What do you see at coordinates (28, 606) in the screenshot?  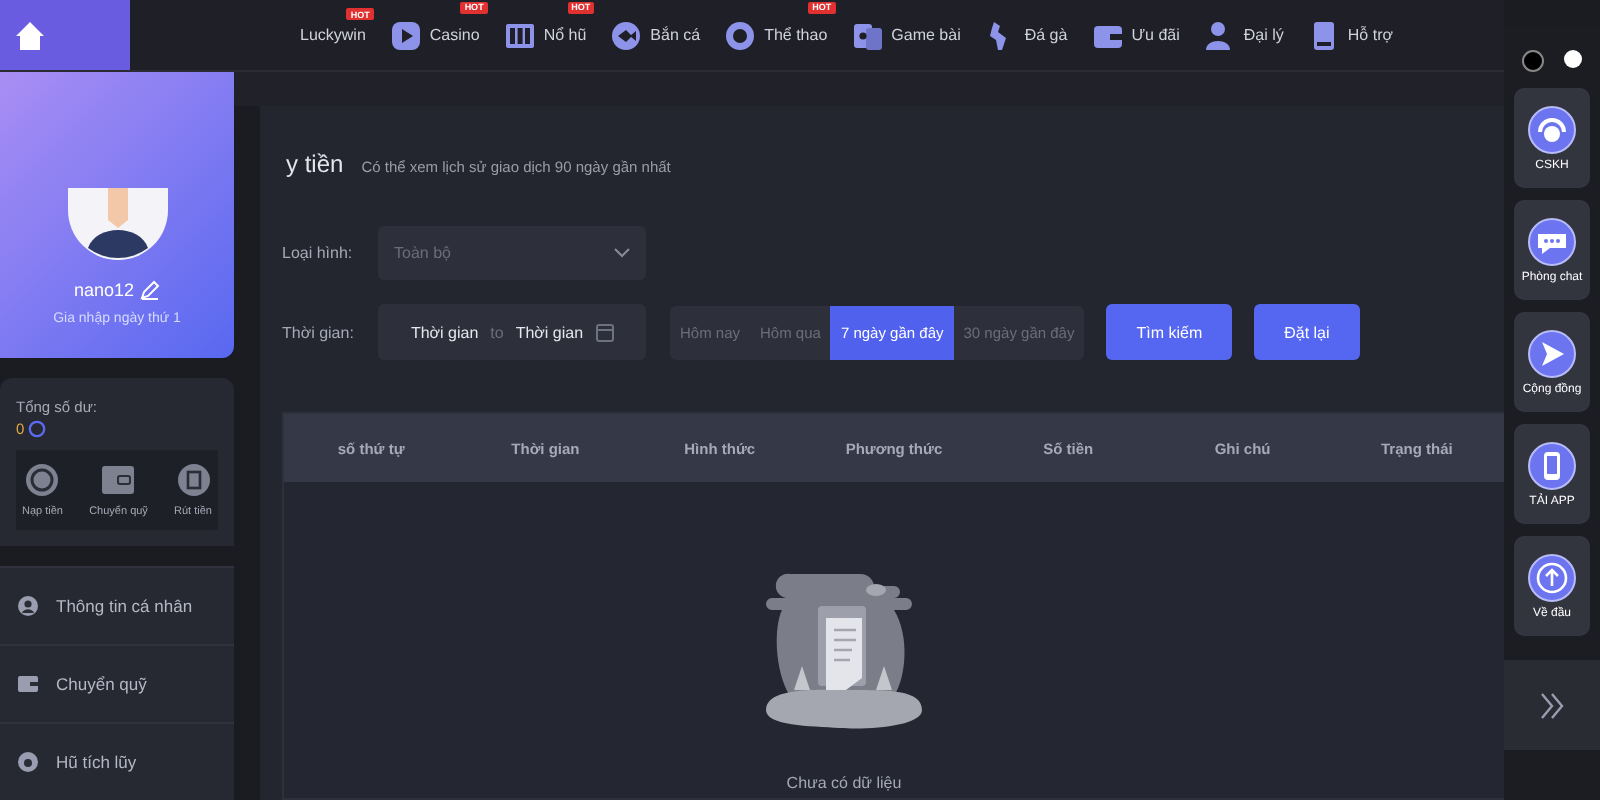 I see `user-icon` at bounding box center [28, 606].